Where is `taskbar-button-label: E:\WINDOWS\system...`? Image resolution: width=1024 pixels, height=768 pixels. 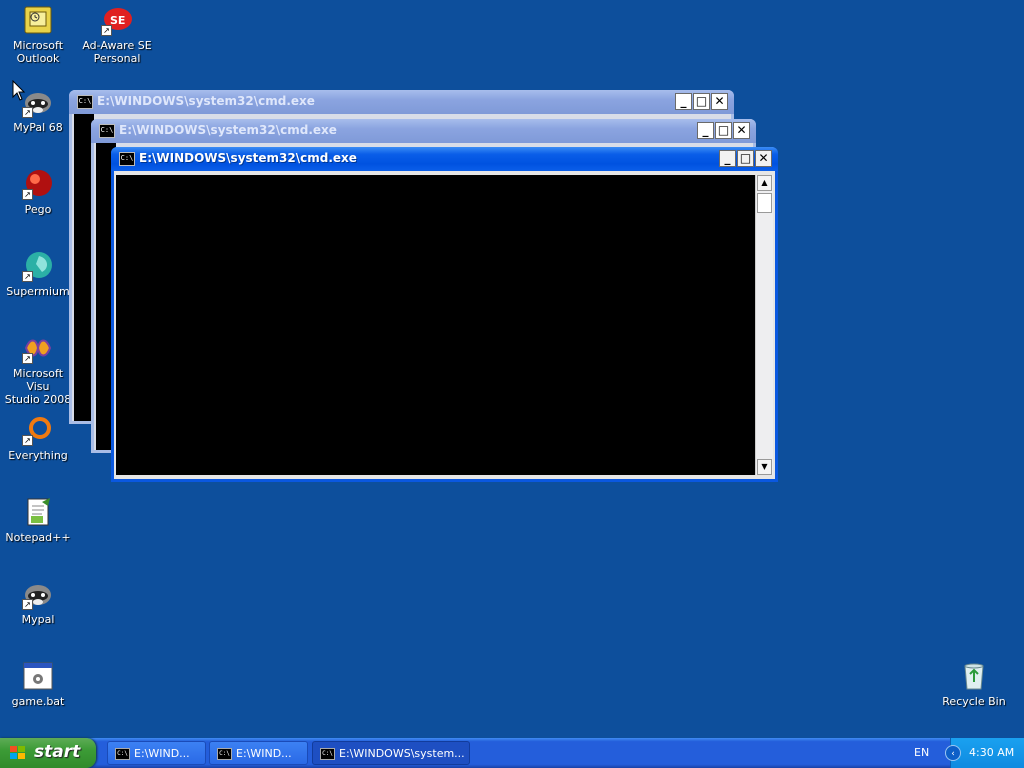 taskbar-button-label: E:\WINDOWS\system... is located at coordinates (402, 753).